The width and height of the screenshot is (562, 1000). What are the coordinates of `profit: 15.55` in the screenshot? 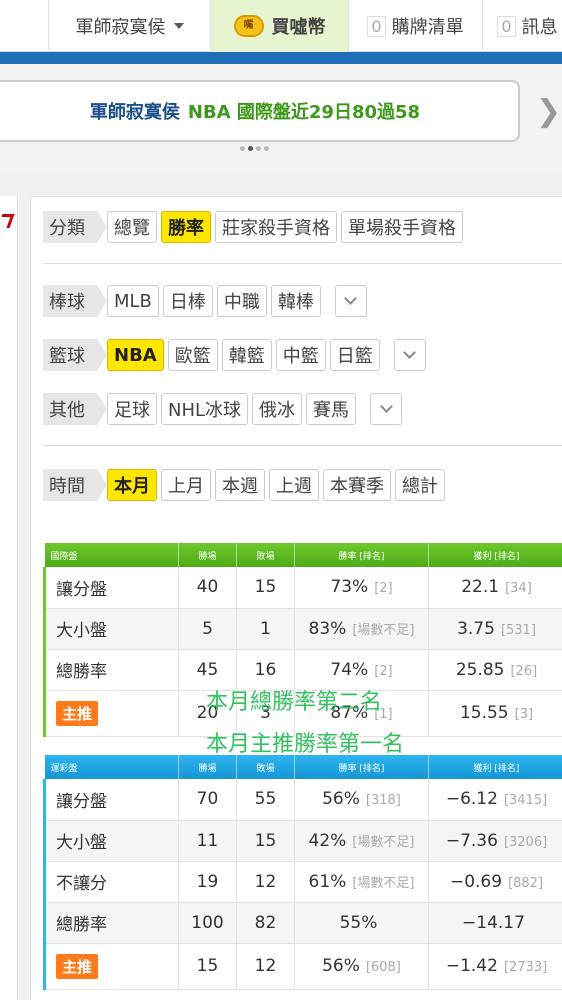 It's located at (484, 713).